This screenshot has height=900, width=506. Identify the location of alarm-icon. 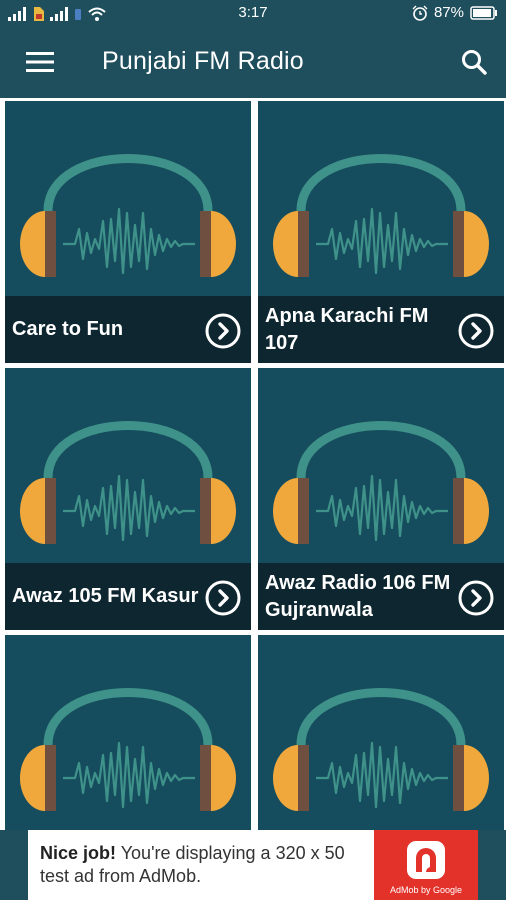
(420, 13).